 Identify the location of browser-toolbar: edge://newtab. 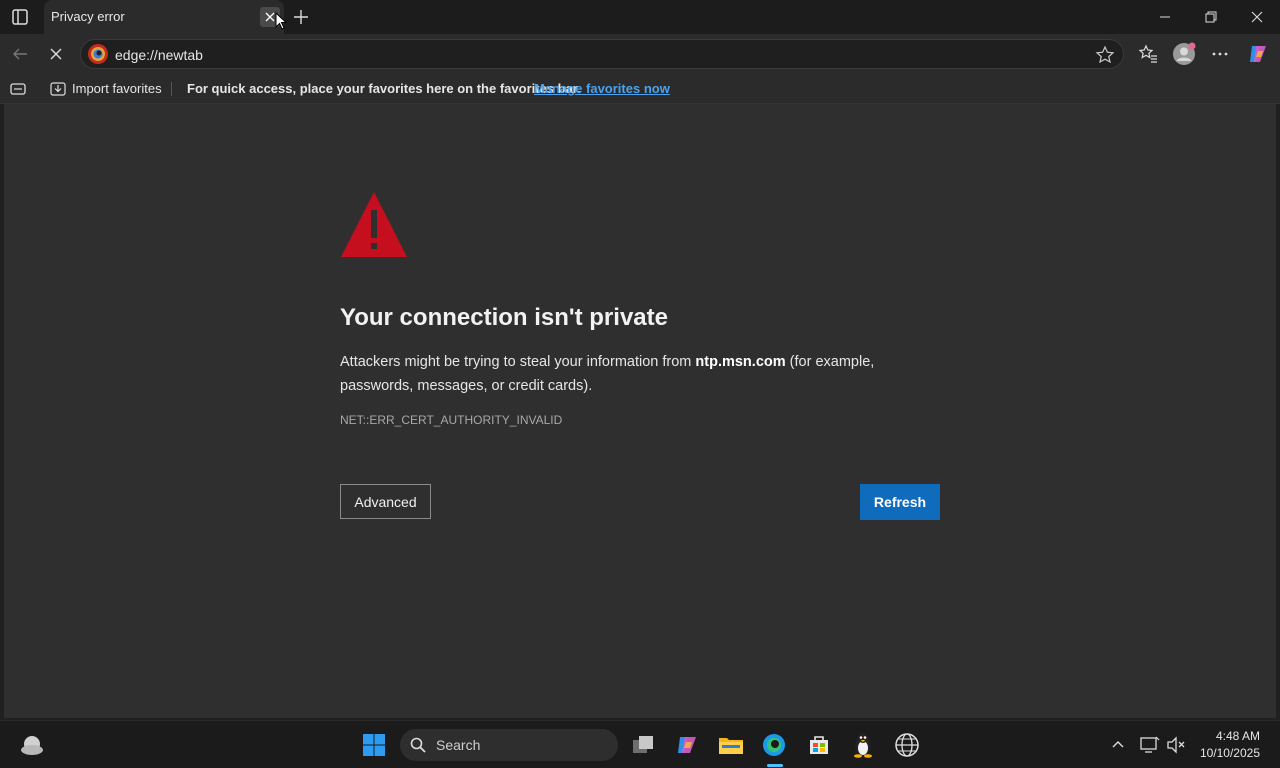
(640, 54).